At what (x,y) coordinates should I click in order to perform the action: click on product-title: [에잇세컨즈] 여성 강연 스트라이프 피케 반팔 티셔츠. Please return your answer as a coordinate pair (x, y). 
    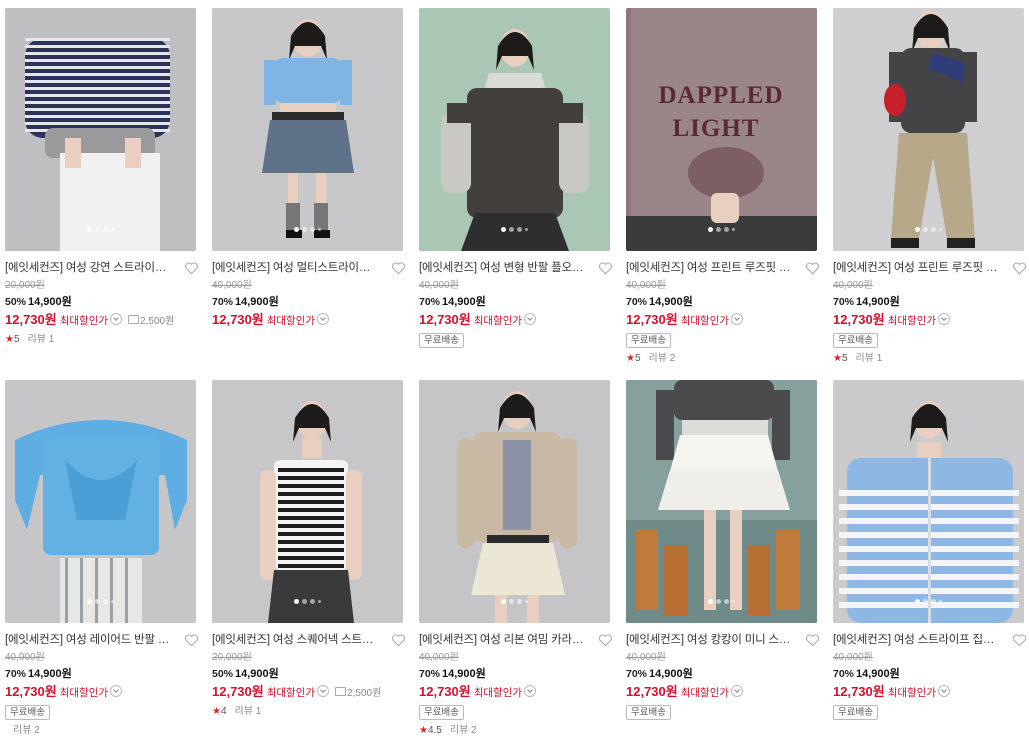
    Looking at the image, I should click on (87, 268).